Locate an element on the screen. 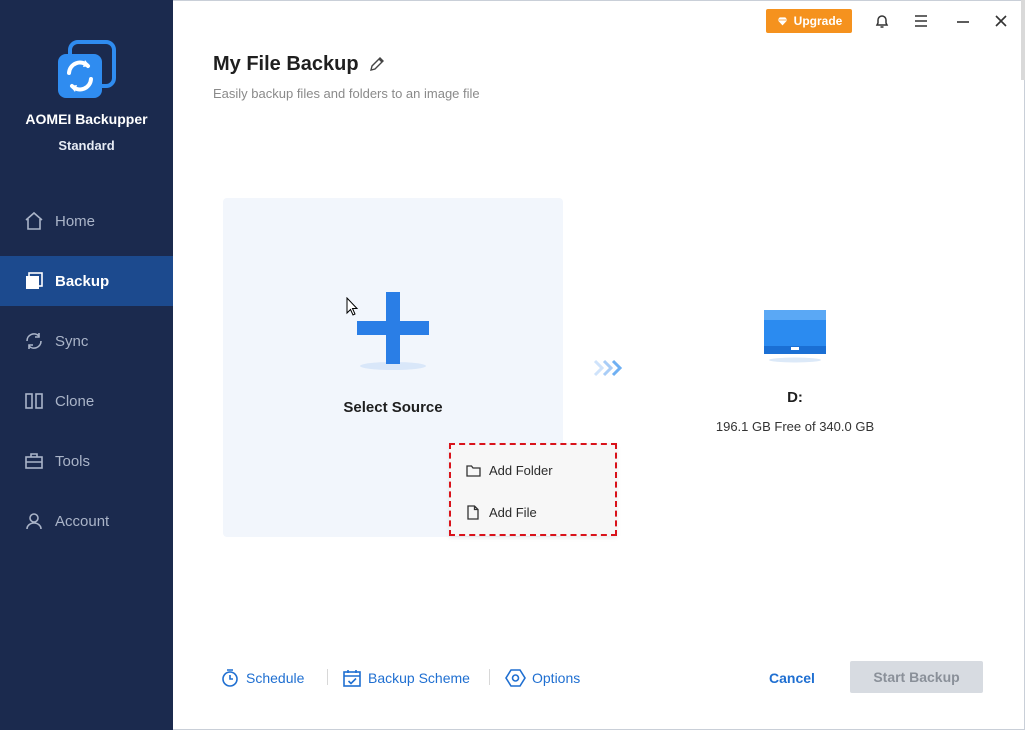 The image size is (1025, 730). upgrade-button: Upgrade is located at coordinates (809, 21).